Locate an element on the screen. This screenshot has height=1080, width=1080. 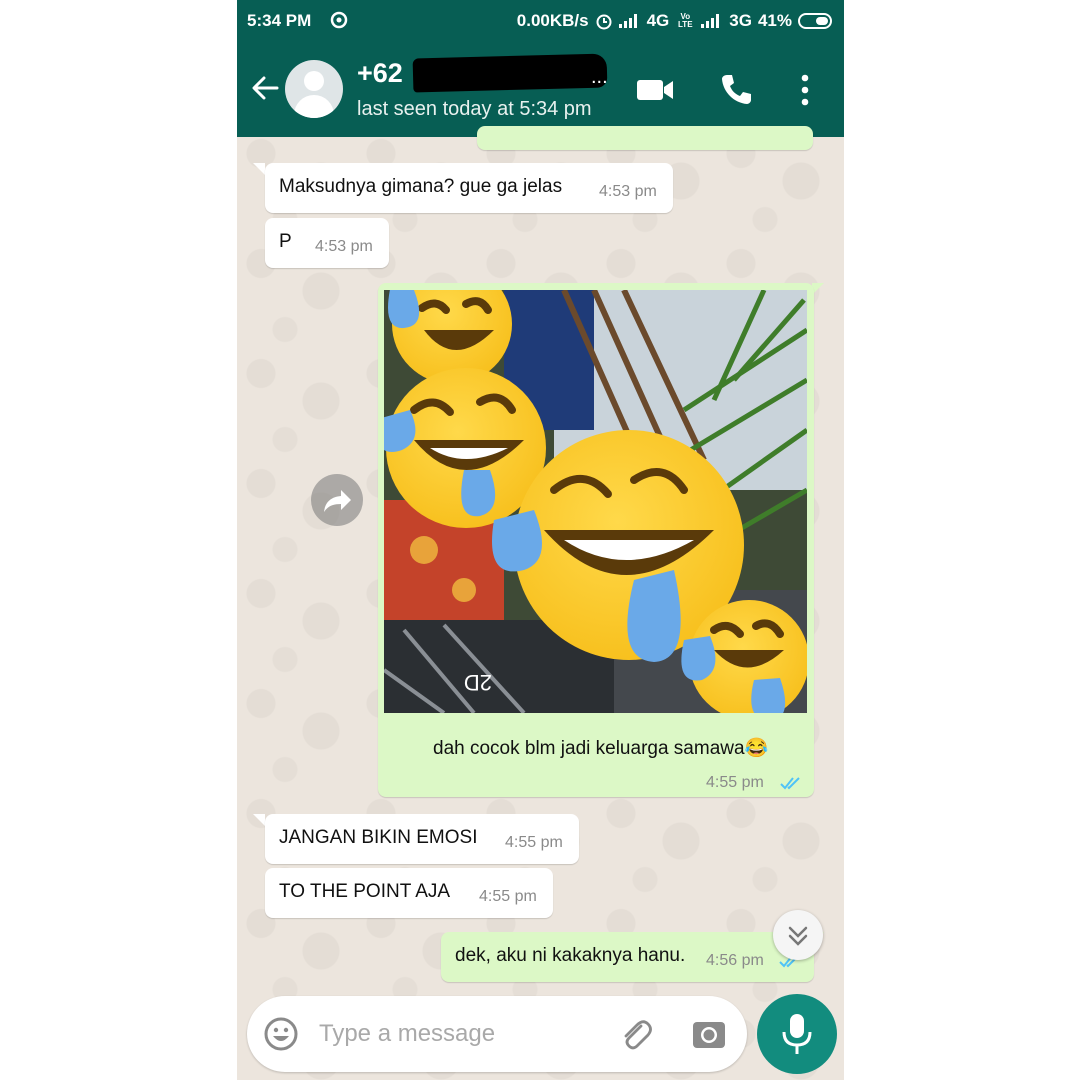
alarm-icon is located at coordinates (604, 22).